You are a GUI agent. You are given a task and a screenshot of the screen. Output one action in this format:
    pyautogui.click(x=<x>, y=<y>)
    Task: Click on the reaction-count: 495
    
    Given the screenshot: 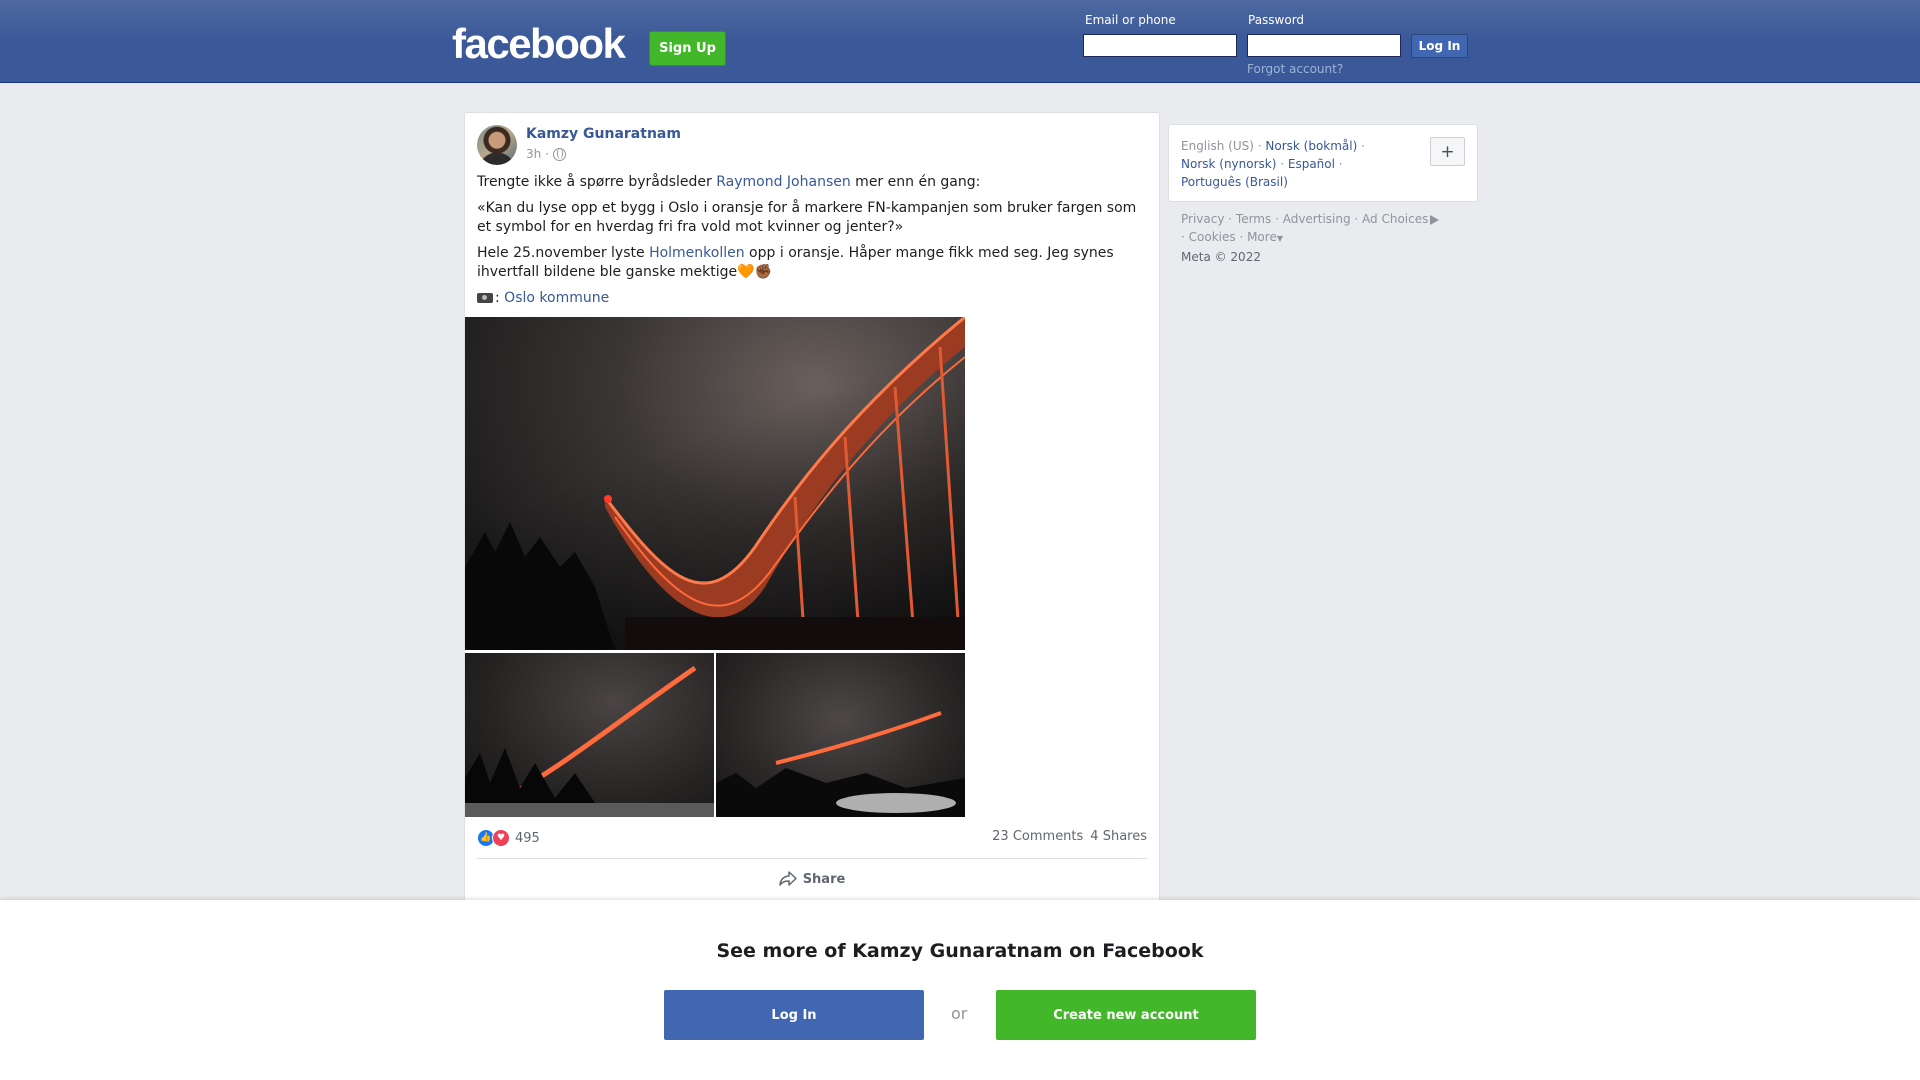 What is the action you would take?
    pyautogui.click(x=527, y=838)
    